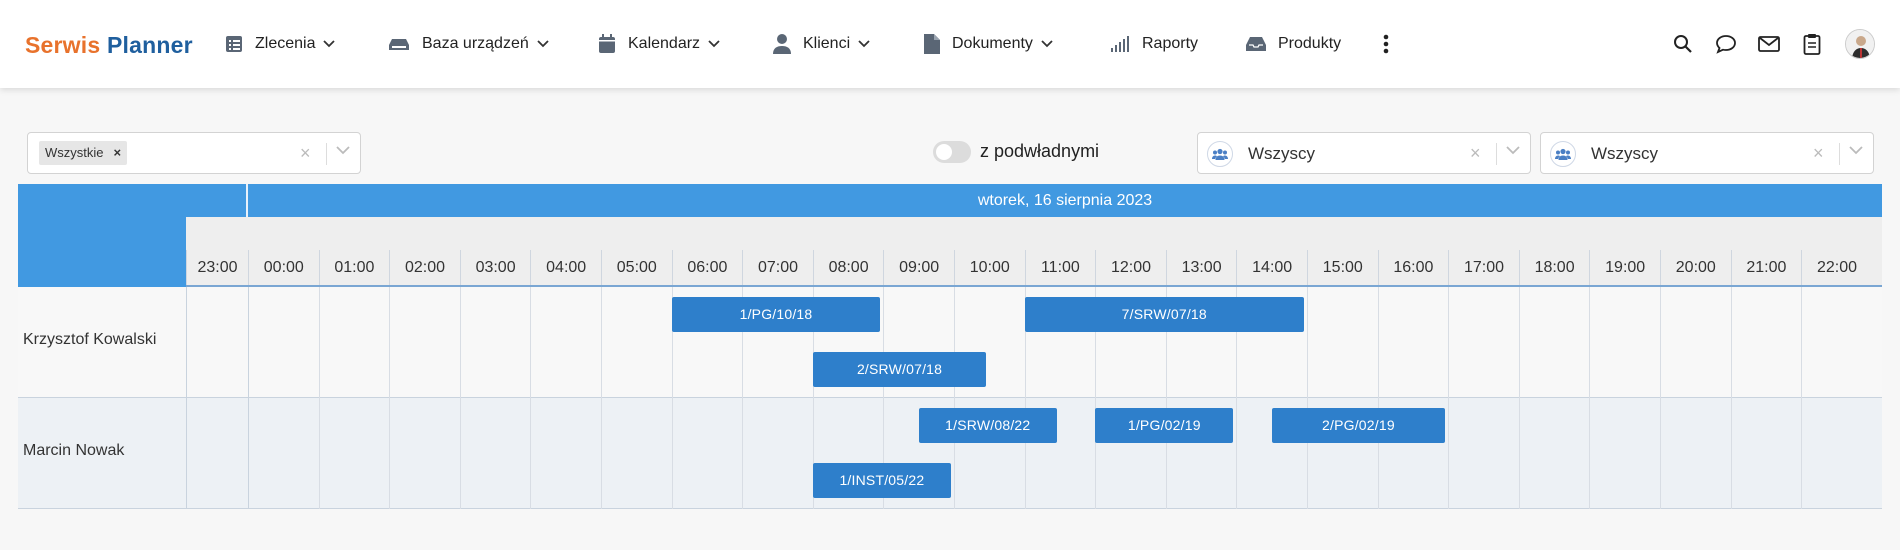  I want to click on nav-produkty: Produkty, so click(1293, 44).